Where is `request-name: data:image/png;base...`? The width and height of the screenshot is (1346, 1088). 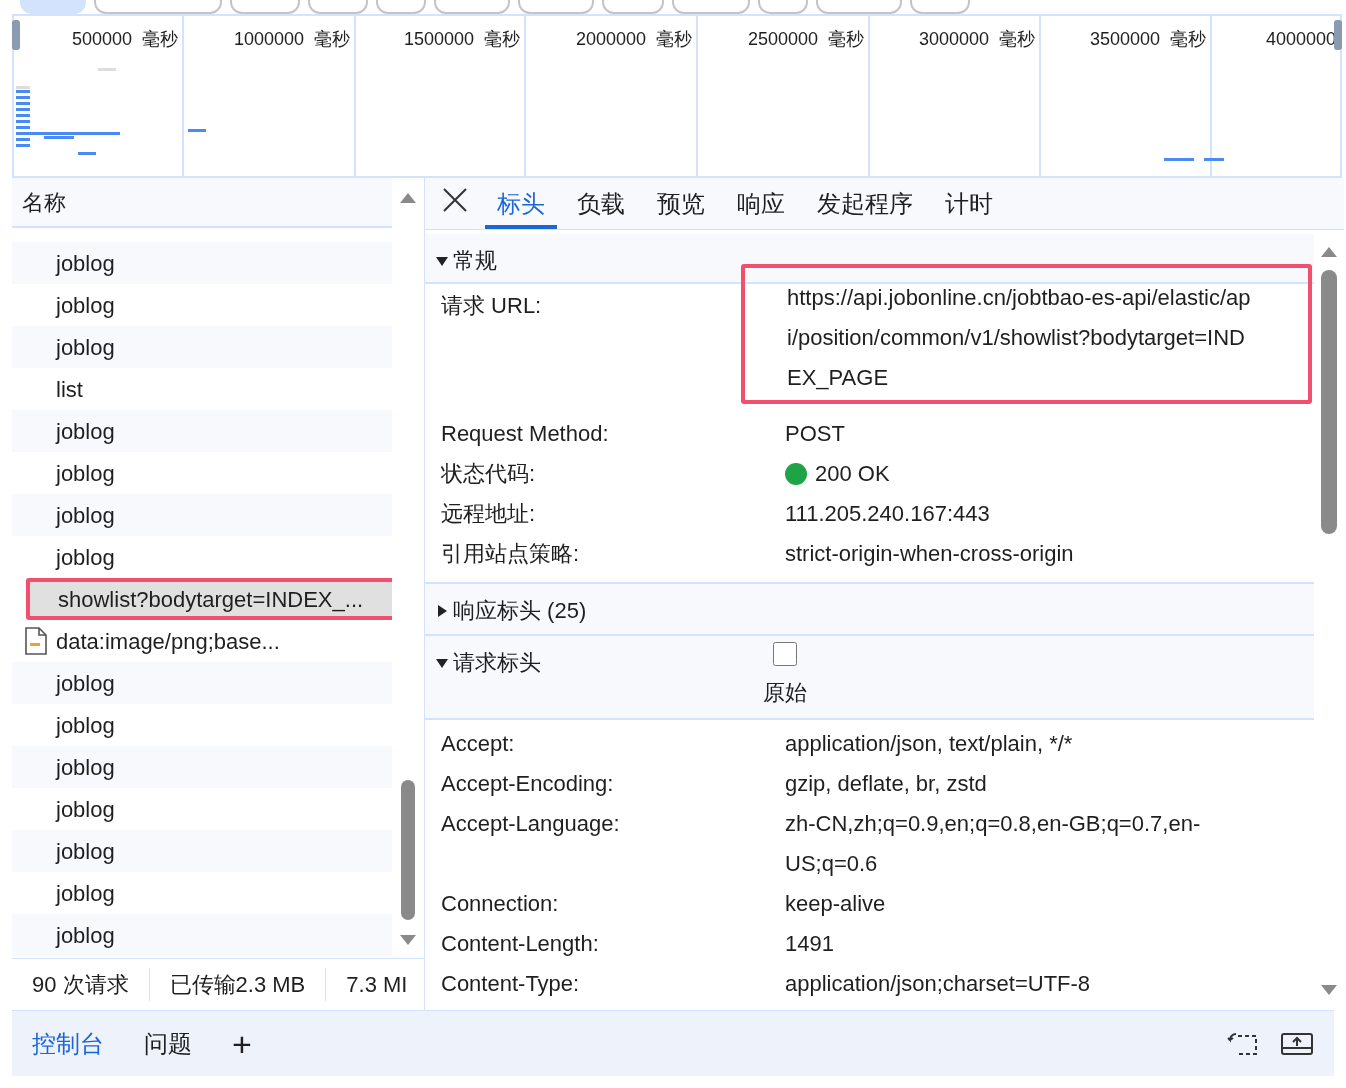
request-name: data:image/png;base... is located at coordinates (168, 641).